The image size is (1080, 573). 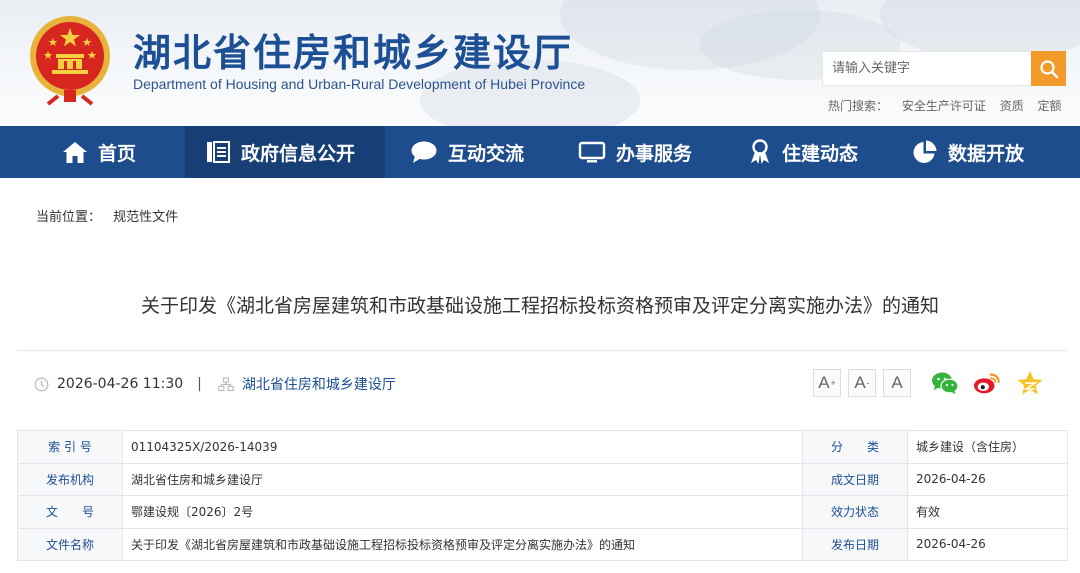 What do you see at coordinates (858, 106) in the screenshot?
I see `hot-search-label: 热门搜索：` at bounding box center [858, 106].